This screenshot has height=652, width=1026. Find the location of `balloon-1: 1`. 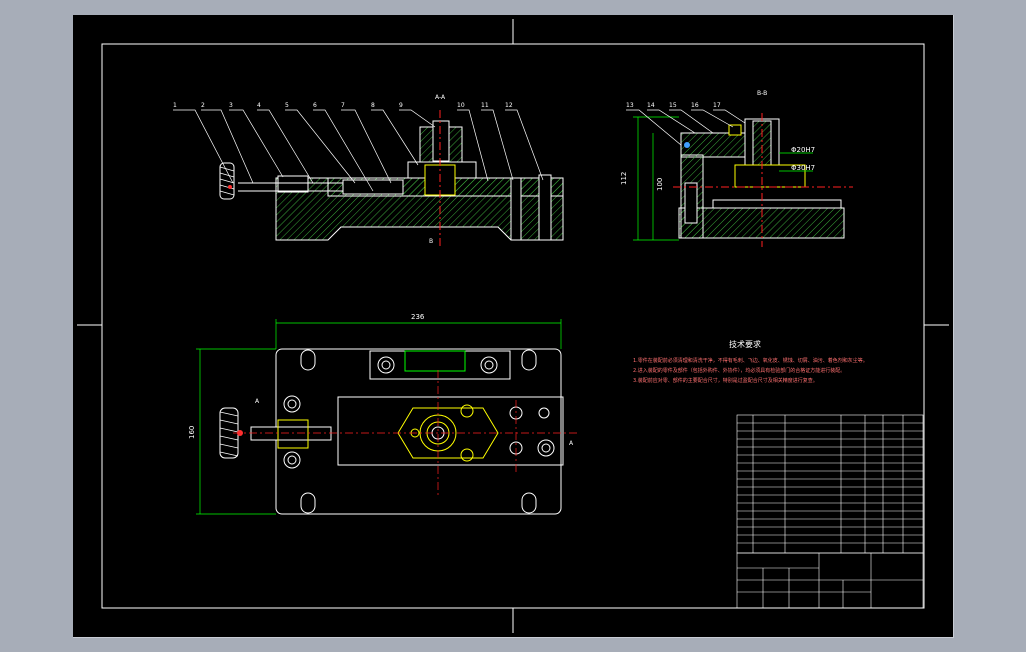

balloon-1: 1 is located at coordinates (175, 105).